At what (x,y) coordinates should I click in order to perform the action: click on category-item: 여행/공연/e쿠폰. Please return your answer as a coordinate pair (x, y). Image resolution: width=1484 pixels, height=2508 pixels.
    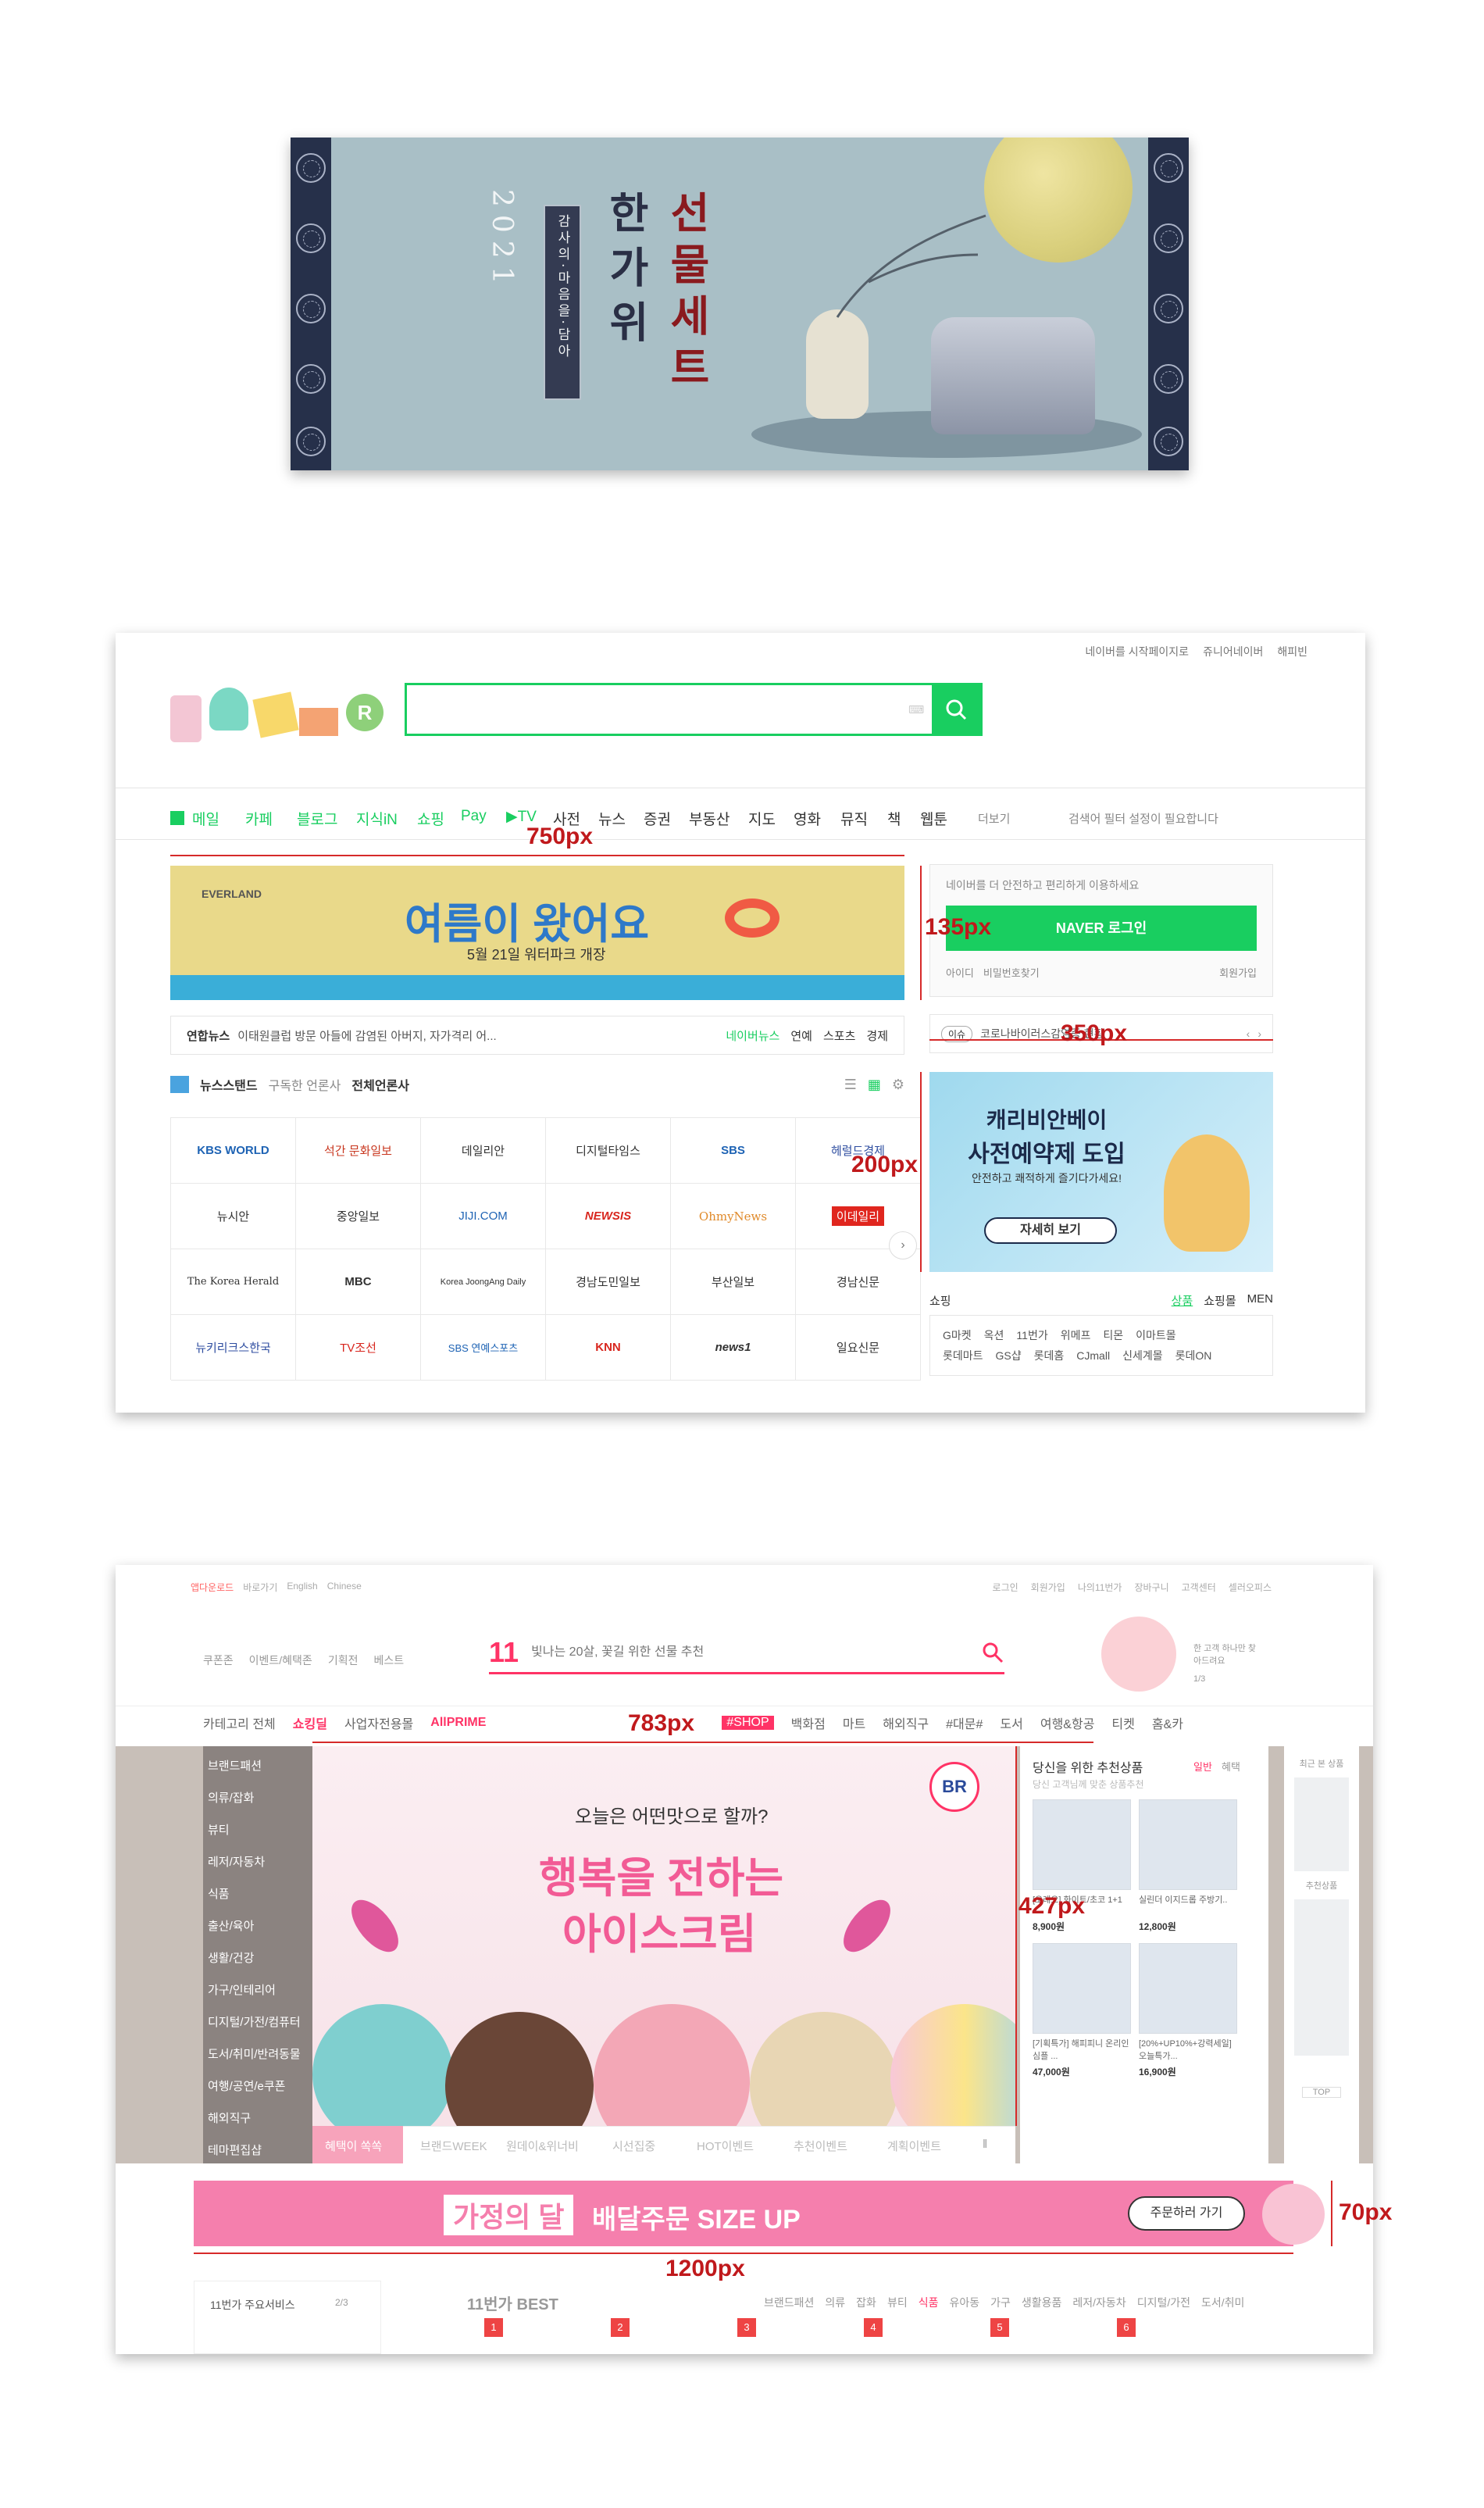
    Looking at the image, I should click on (246, 2085).